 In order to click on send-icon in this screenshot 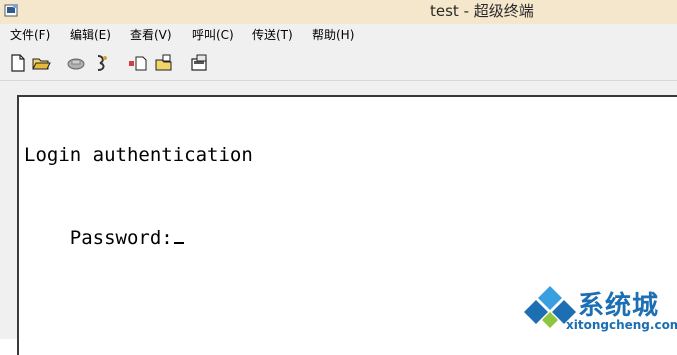, I will do `click(138, 63)`.